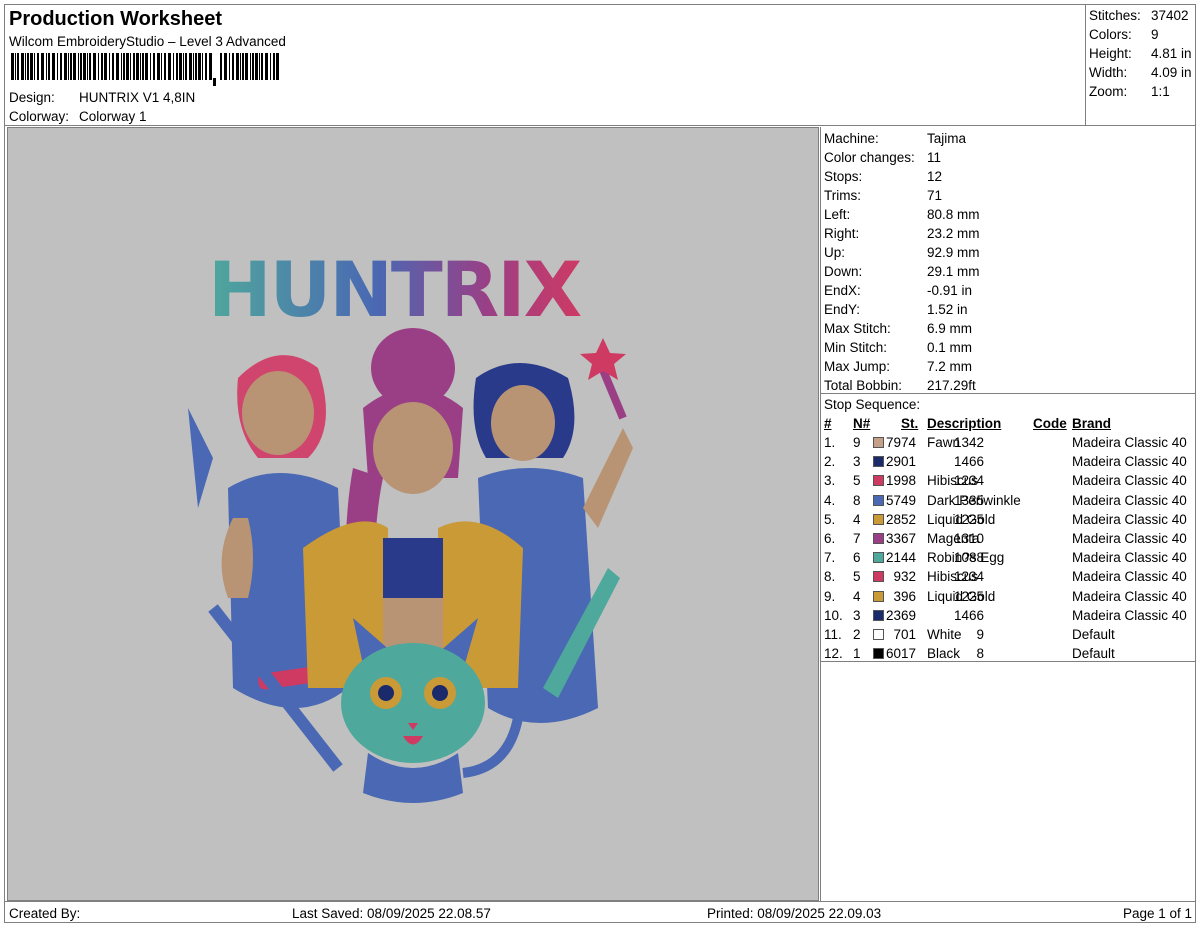 This screenshot has height=927, width=1200. Describe the element at coordinates (78, 116) in the screenshot. I see `colorway-row: Colorway: Colorway 1` at that location.